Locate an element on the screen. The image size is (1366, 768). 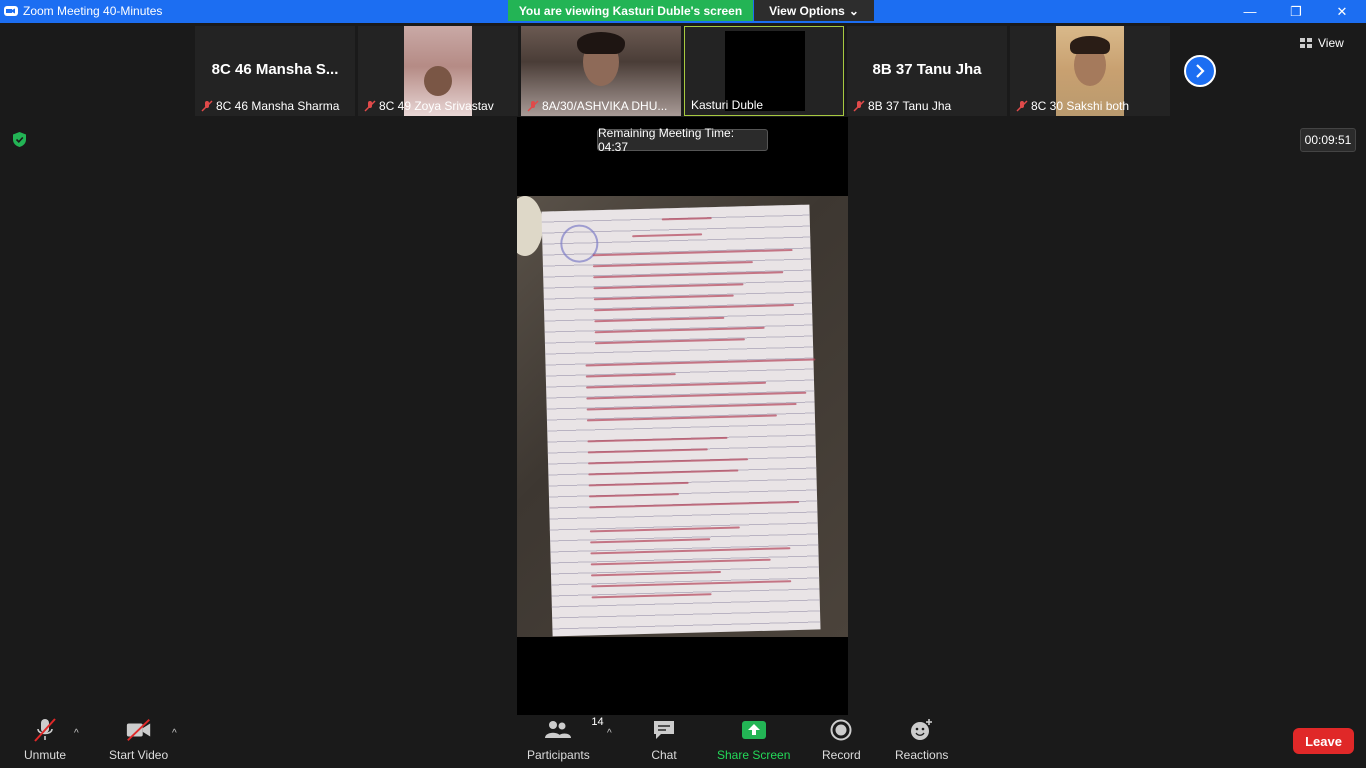
start-video-label: Start Video is located at coordinates (139, 755).